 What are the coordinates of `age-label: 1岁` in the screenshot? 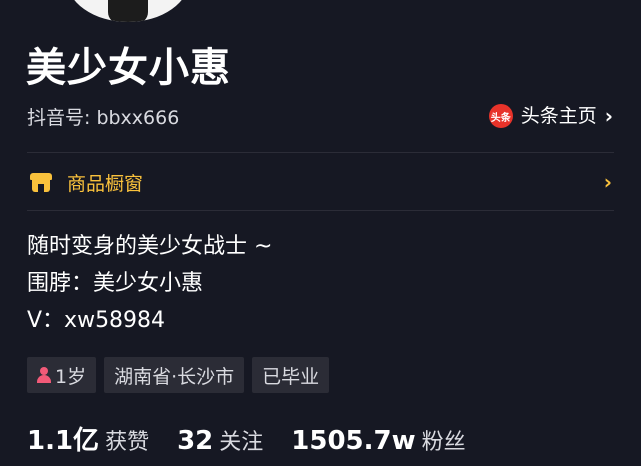 It's located at (71, 376).